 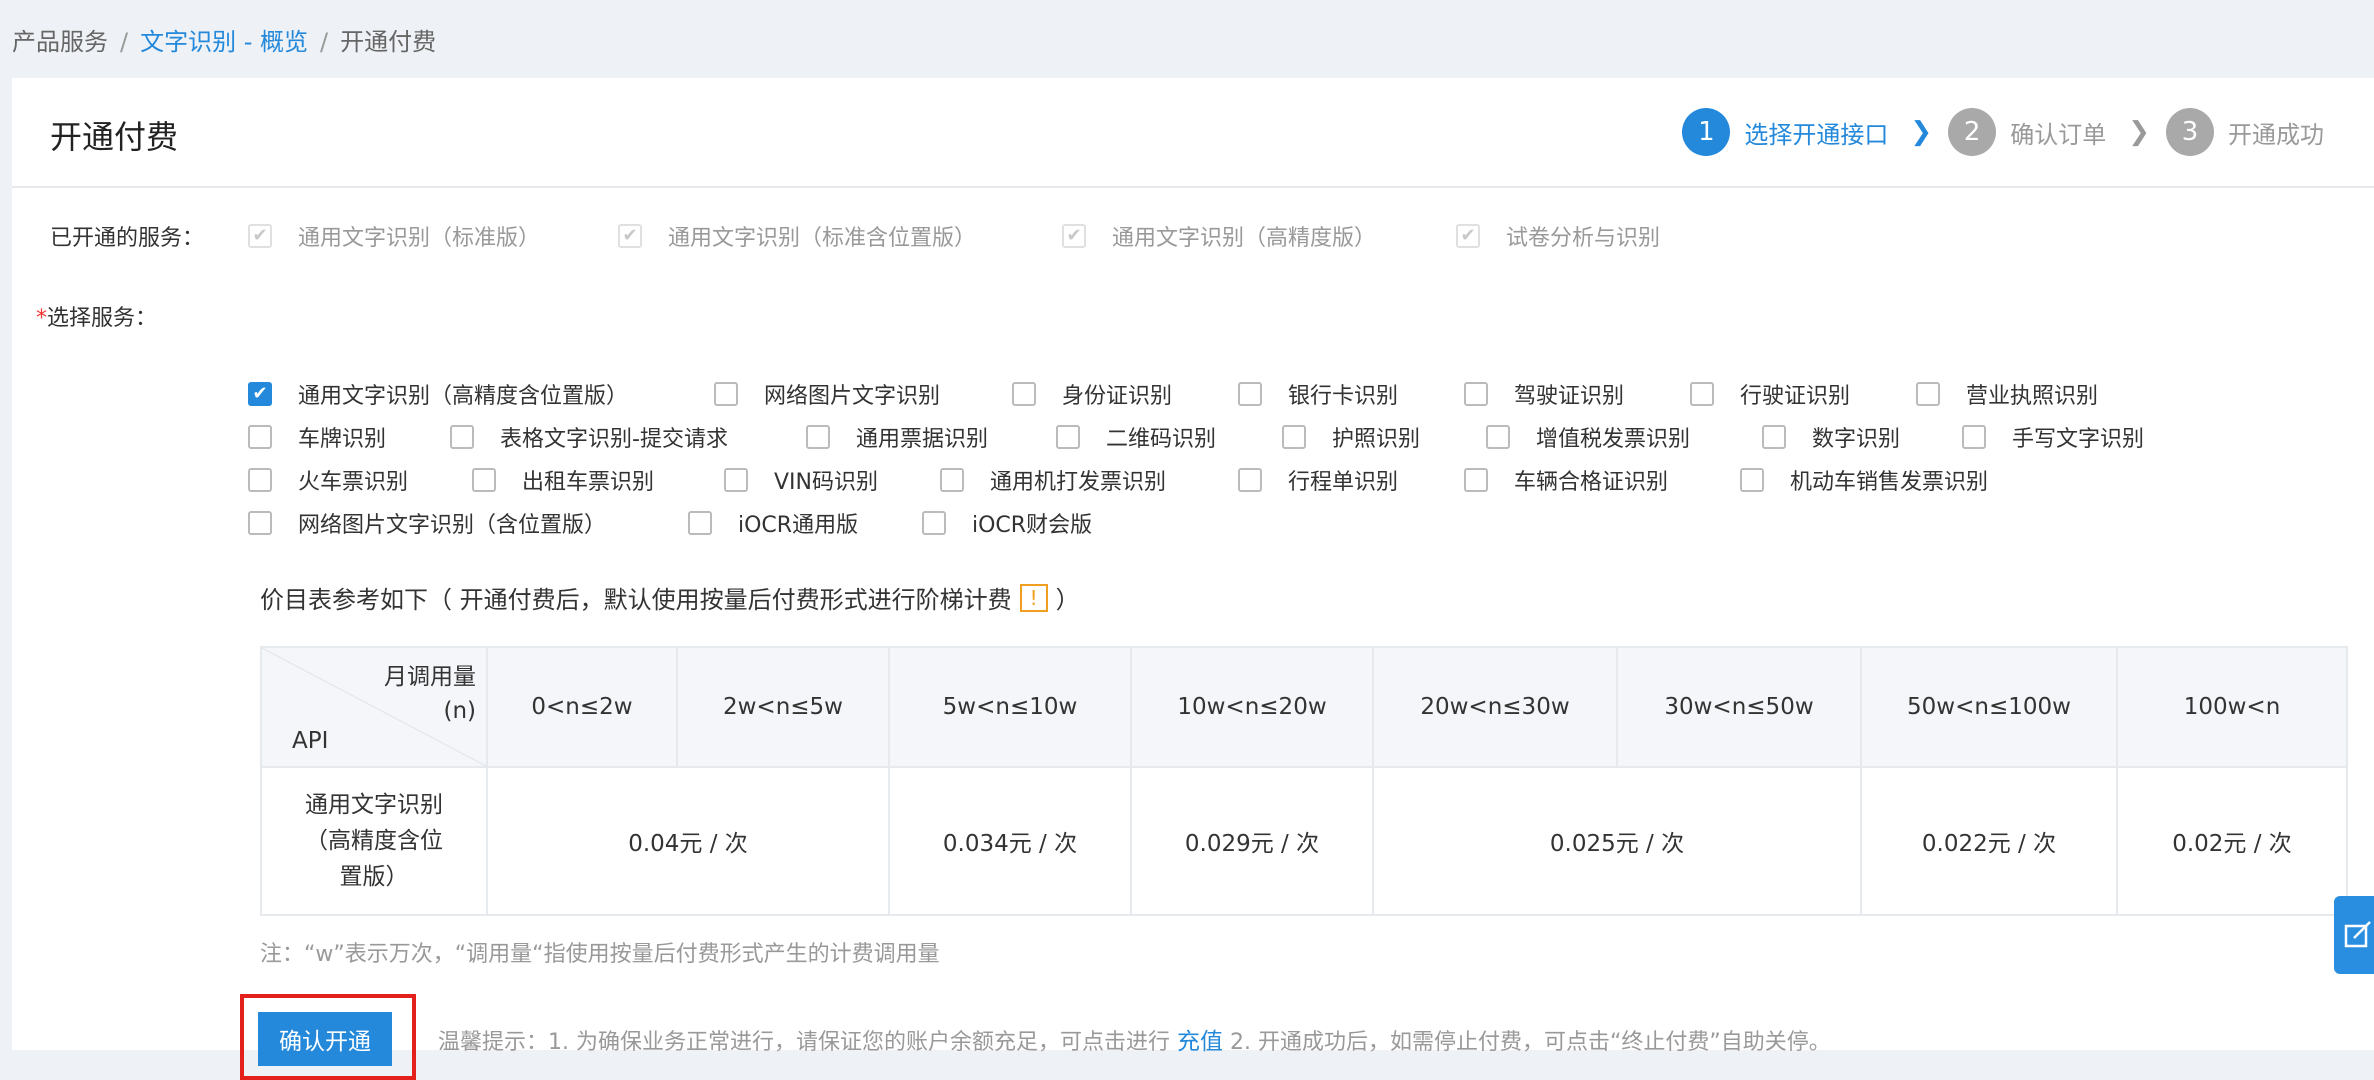 I want to click on service-option: 二维码识别, so click(x=1136, y=437).